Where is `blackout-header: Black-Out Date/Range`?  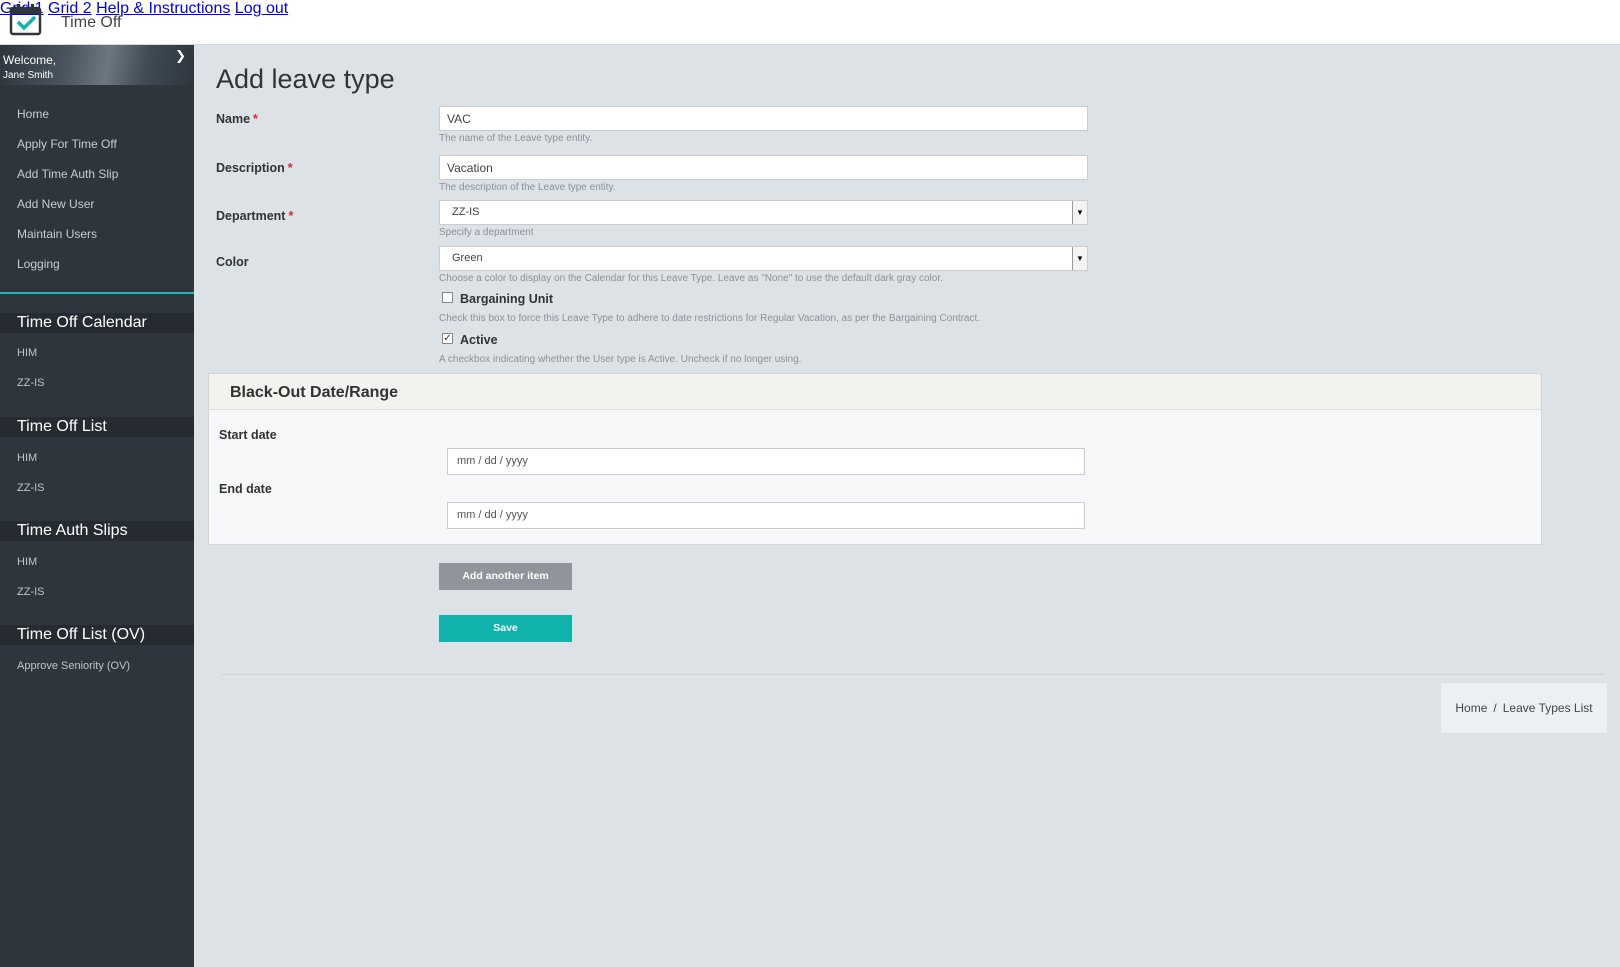
blackout-header: Black-Out Date/Range is located at coordinates (875, 392).